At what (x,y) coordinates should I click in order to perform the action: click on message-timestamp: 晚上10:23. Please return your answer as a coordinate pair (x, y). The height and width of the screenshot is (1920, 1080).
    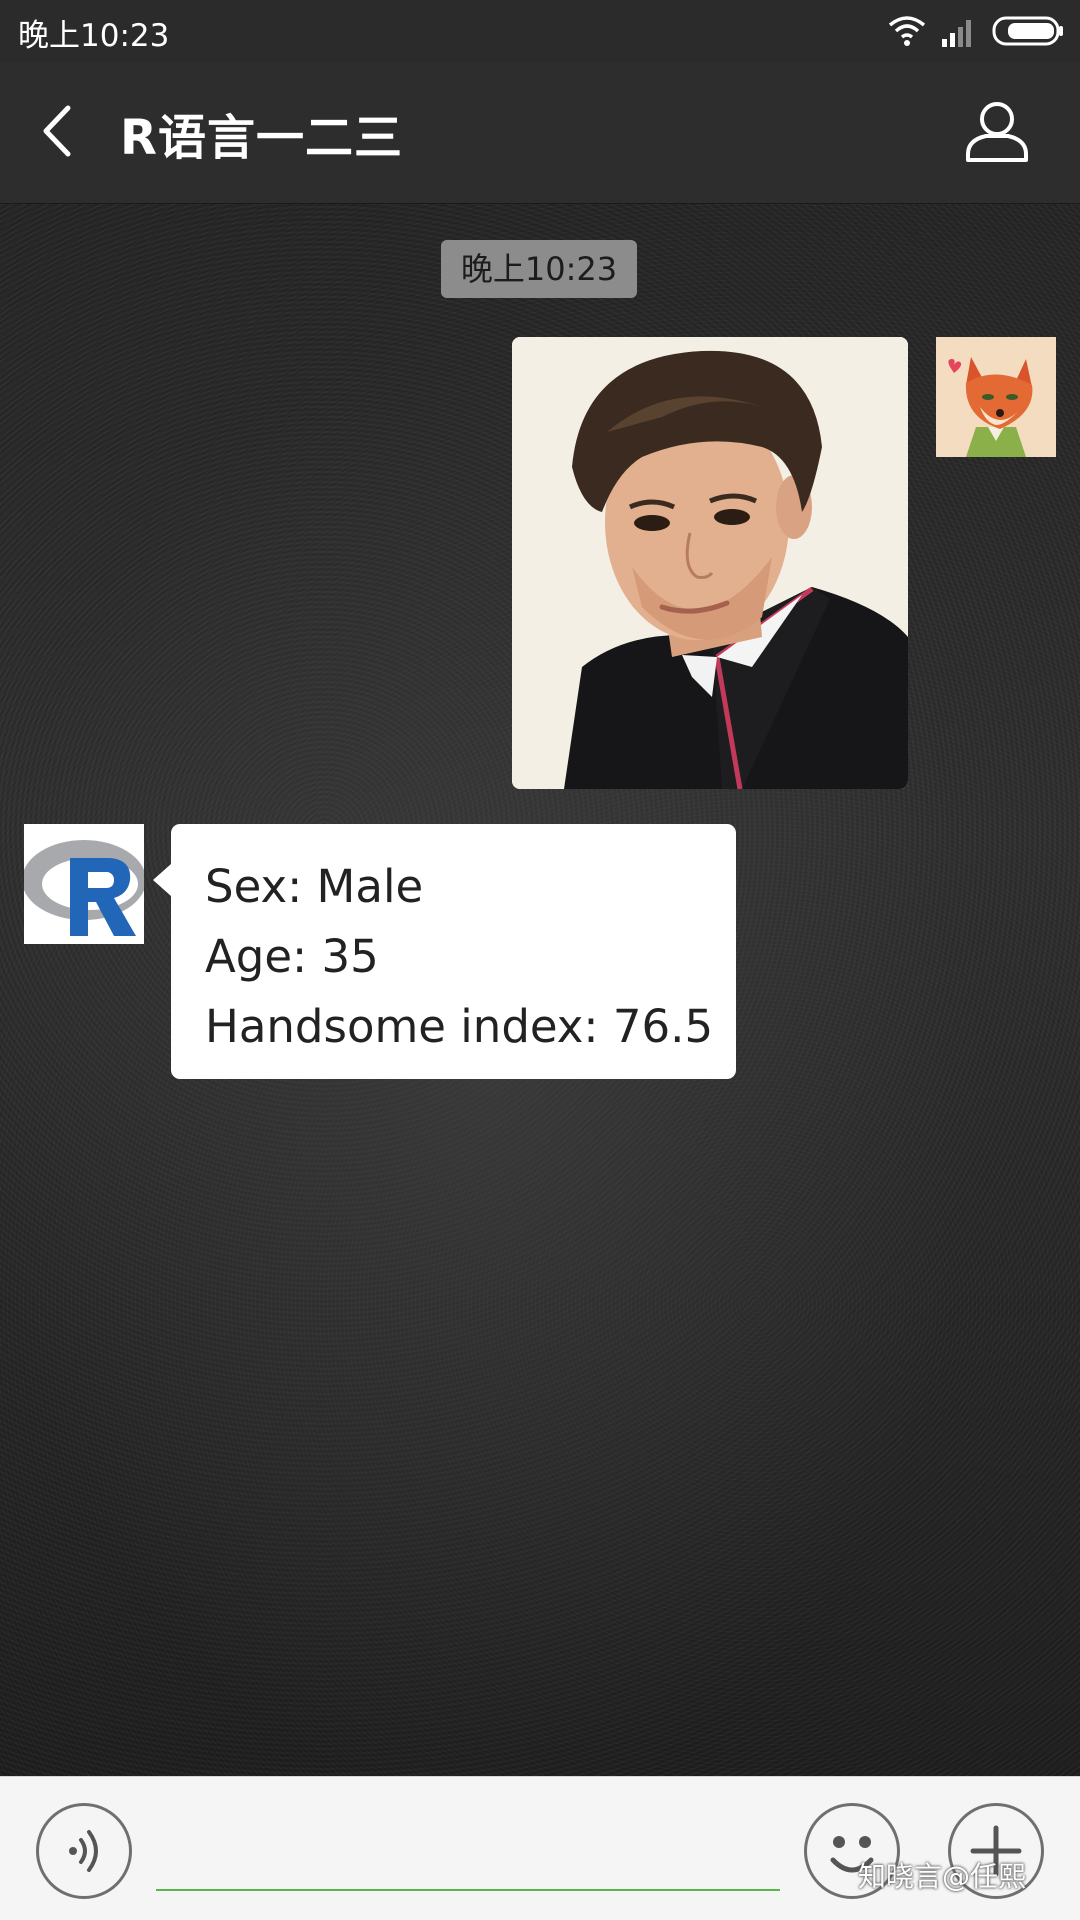
    Looking at the image, I should click on (539, 269).